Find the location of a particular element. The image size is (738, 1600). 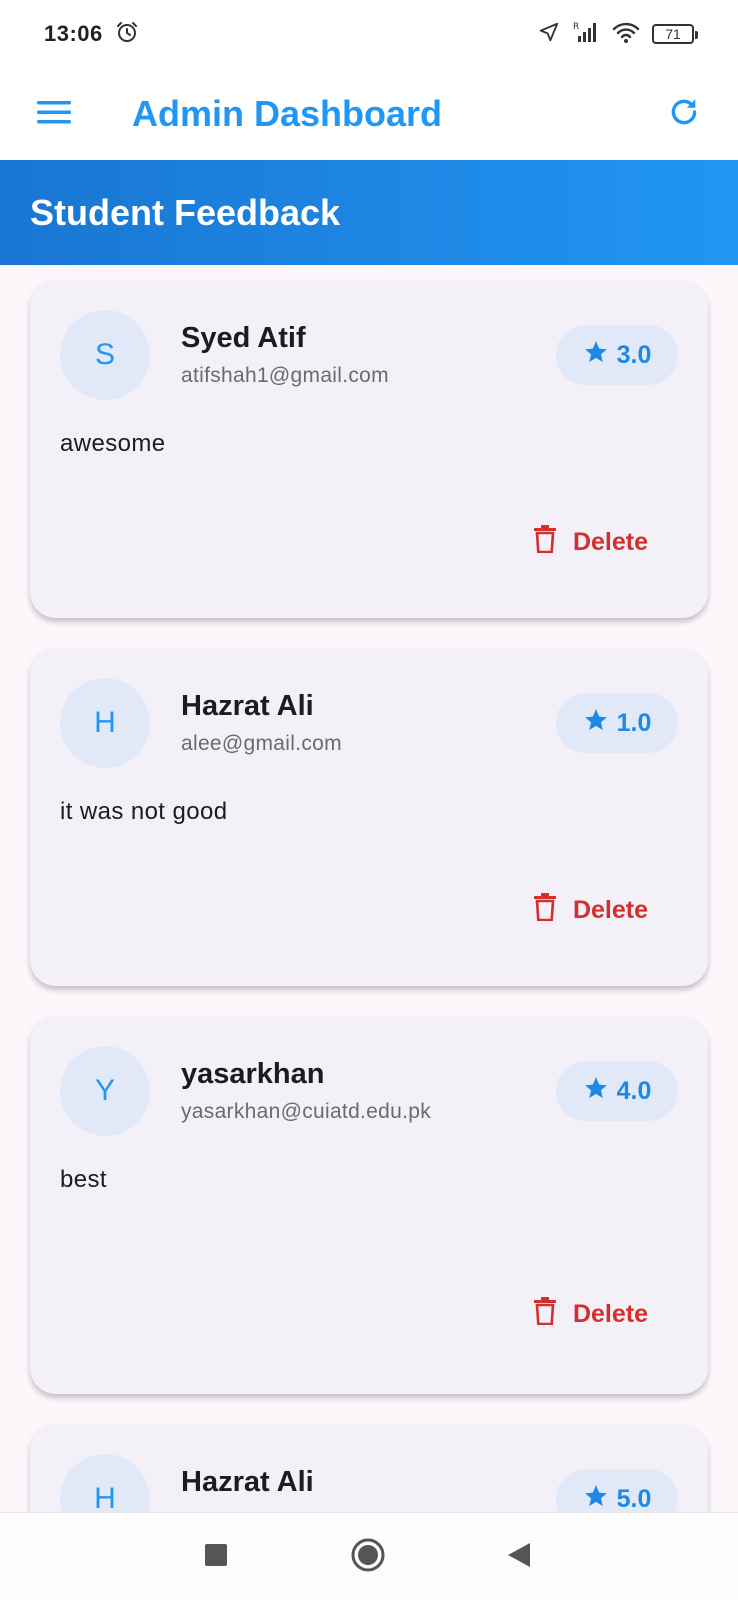

rating-chip: 1.0 is located at coordinates (617, 723).